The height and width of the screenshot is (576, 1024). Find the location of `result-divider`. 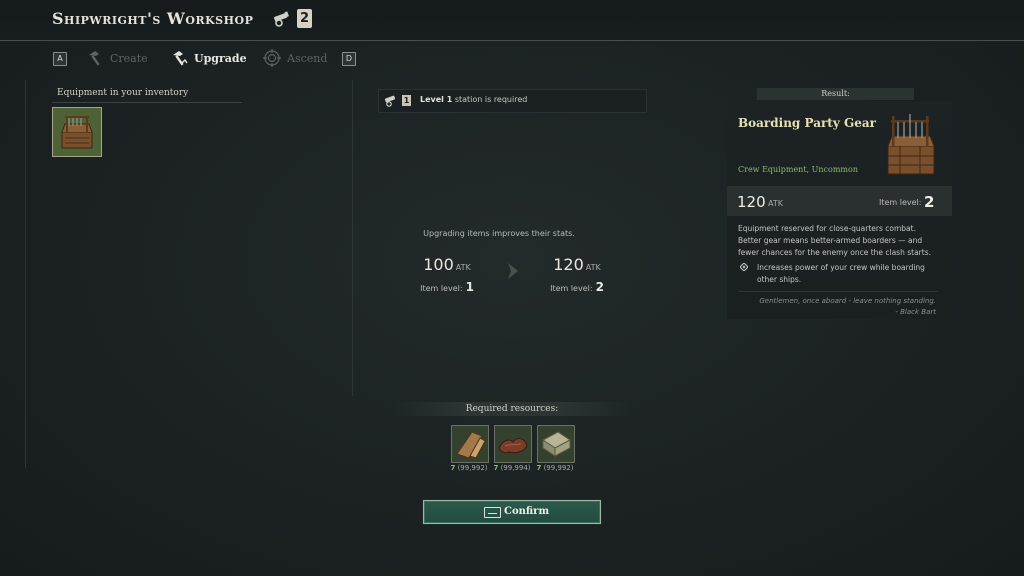

result-divider is located at coordinates (838, 291).